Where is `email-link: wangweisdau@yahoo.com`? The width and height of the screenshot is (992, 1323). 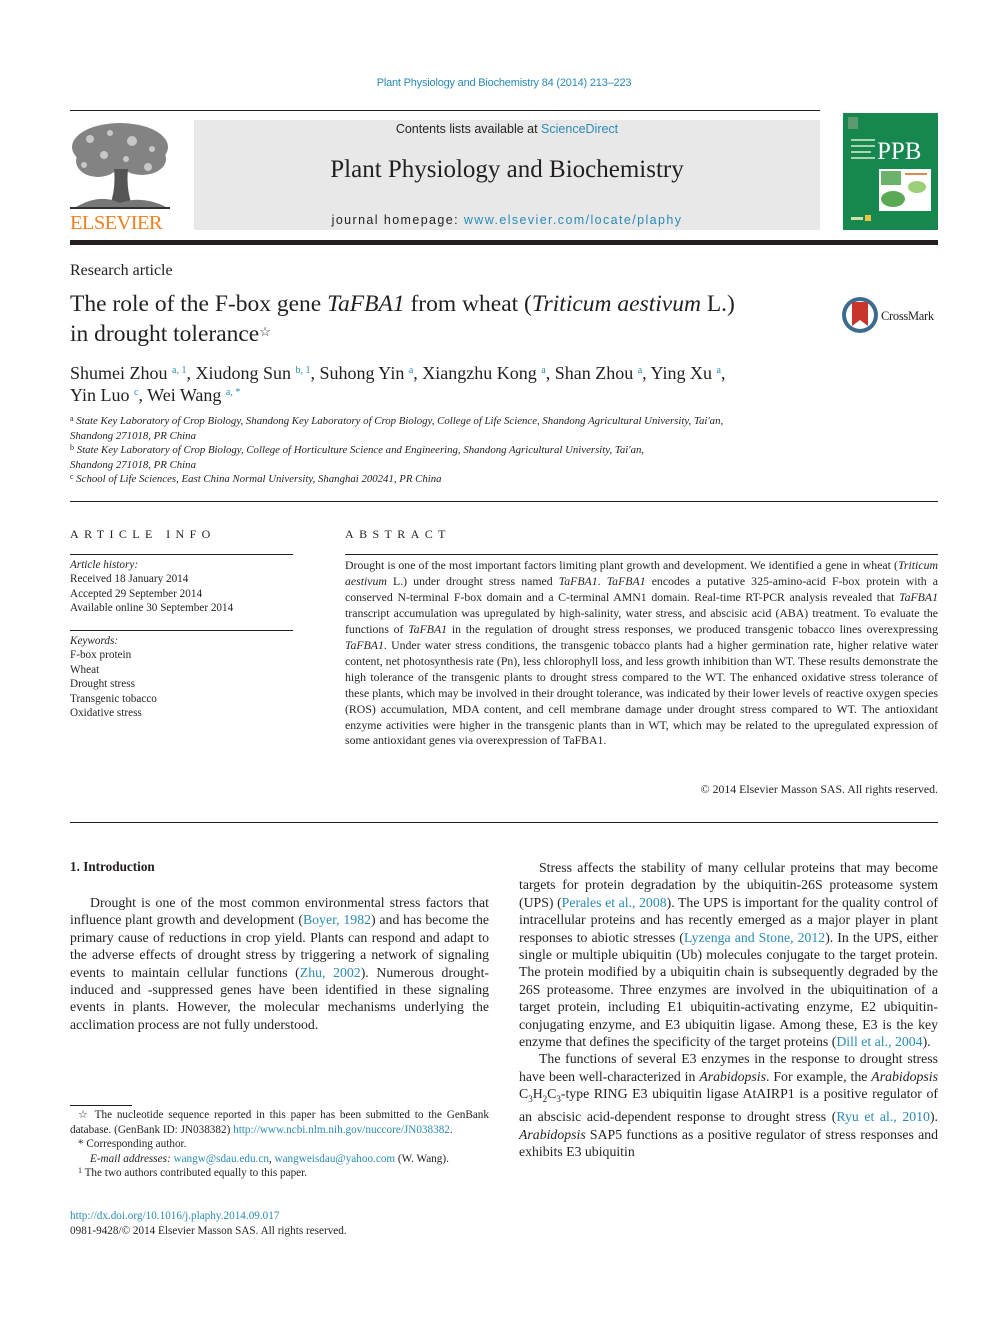 email-link: wangweisdau@yahoo.com is located at coordinates (335, 1159).